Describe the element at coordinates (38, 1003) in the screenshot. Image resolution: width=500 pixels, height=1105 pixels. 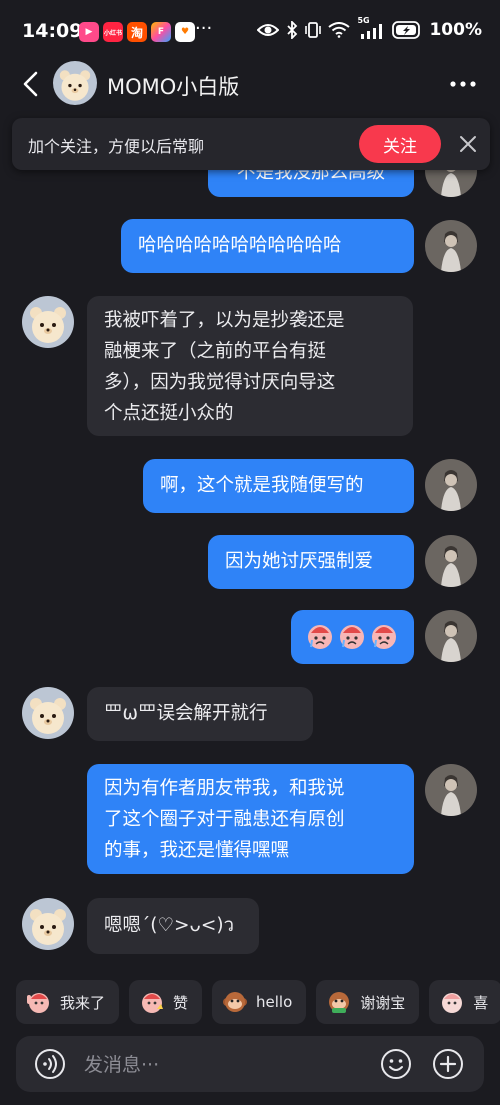
I see `waving-sticker-icon` at that location.